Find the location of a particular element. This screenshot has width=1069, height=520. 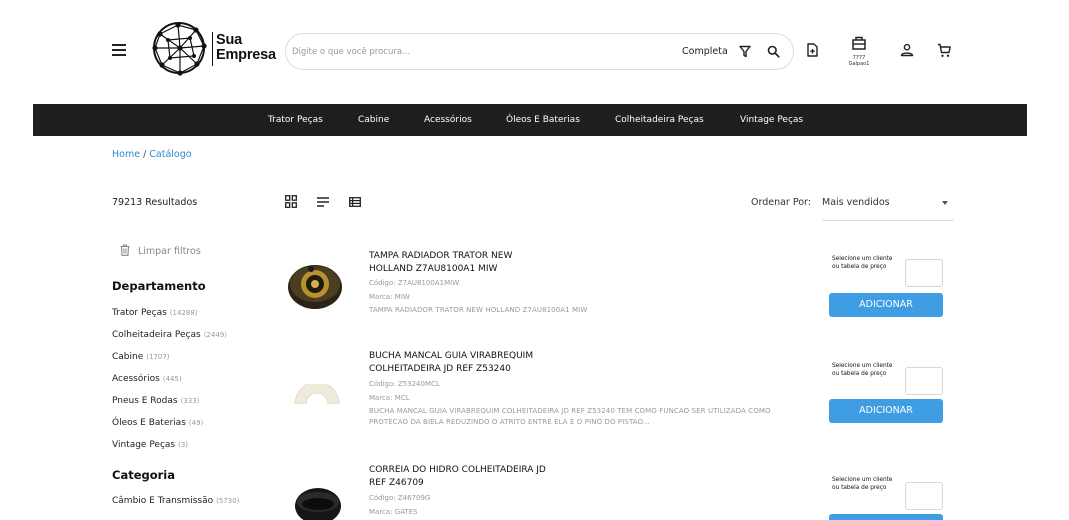

nav-item-trator-pecas: Trator Peças is located at coordinates (295, 120).